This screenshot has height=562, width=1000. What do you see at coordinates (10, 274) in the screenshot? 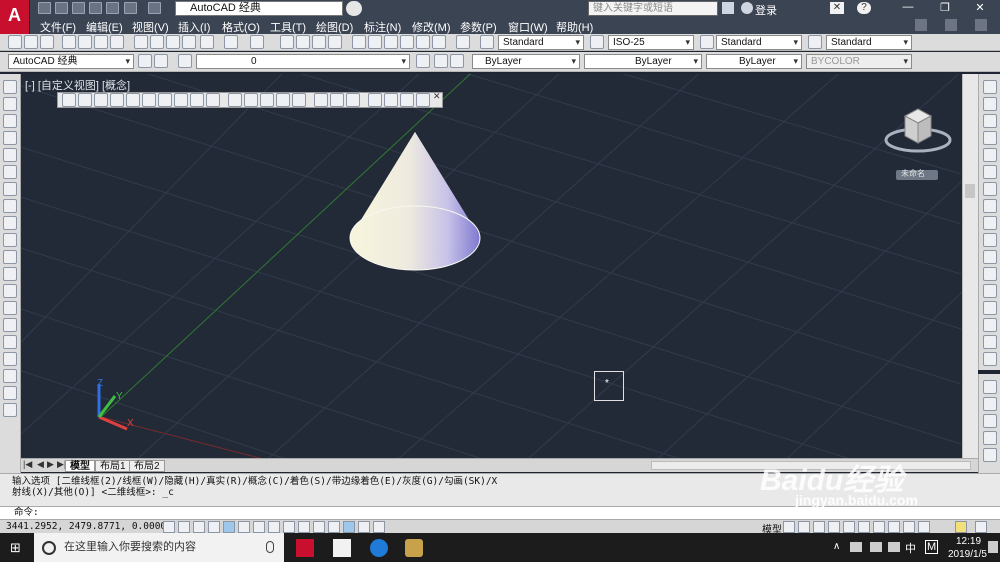
I see `insert-block-icon` at bounding box center [10, 274].